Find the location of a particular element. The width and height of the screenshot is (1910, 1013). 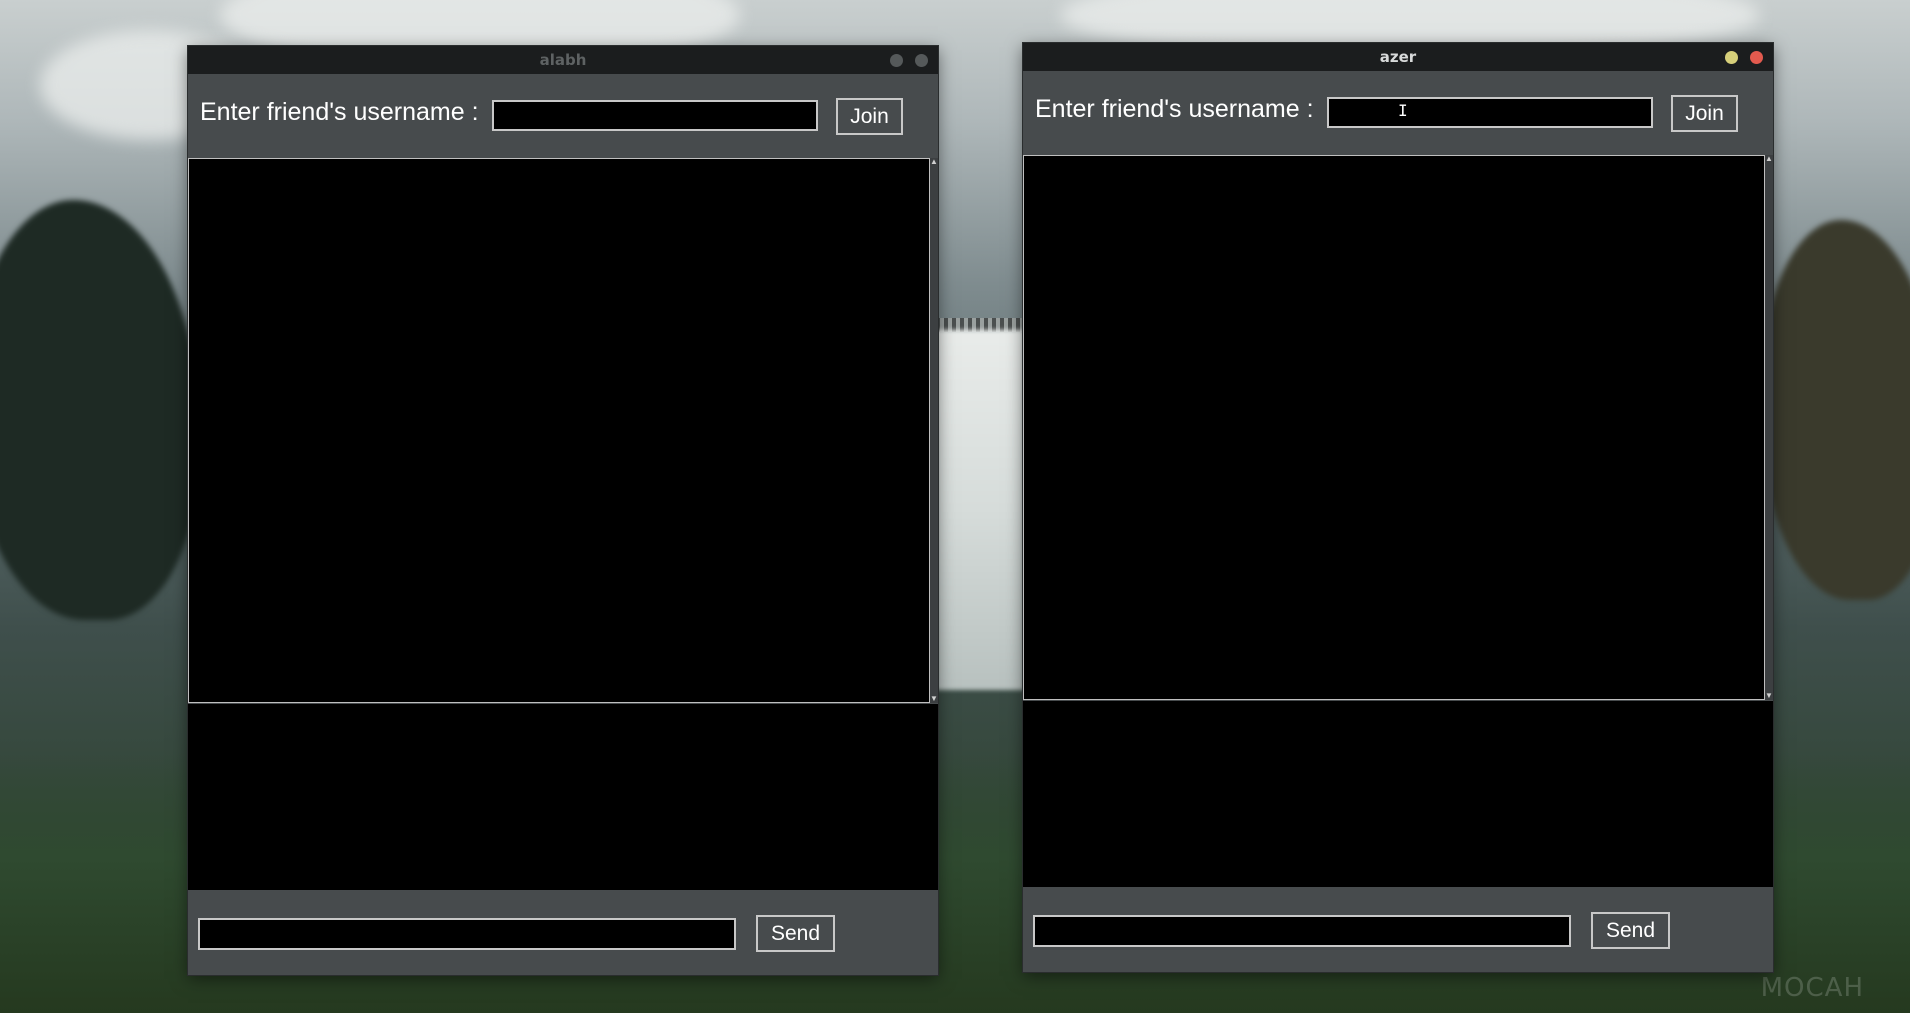

i-beam-cursor-icon: I is located at coordinates (1403, 110).